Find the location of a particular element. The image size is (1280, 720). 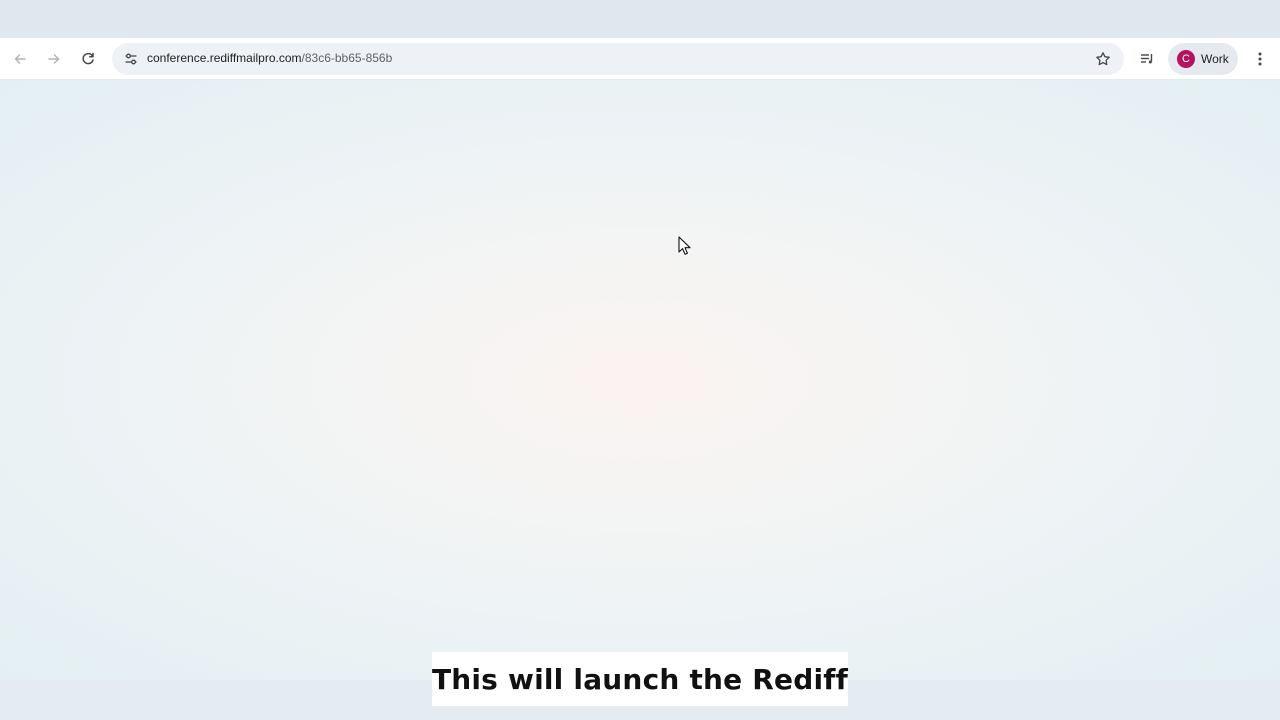

forward-button is located at coordinates (54, 59).